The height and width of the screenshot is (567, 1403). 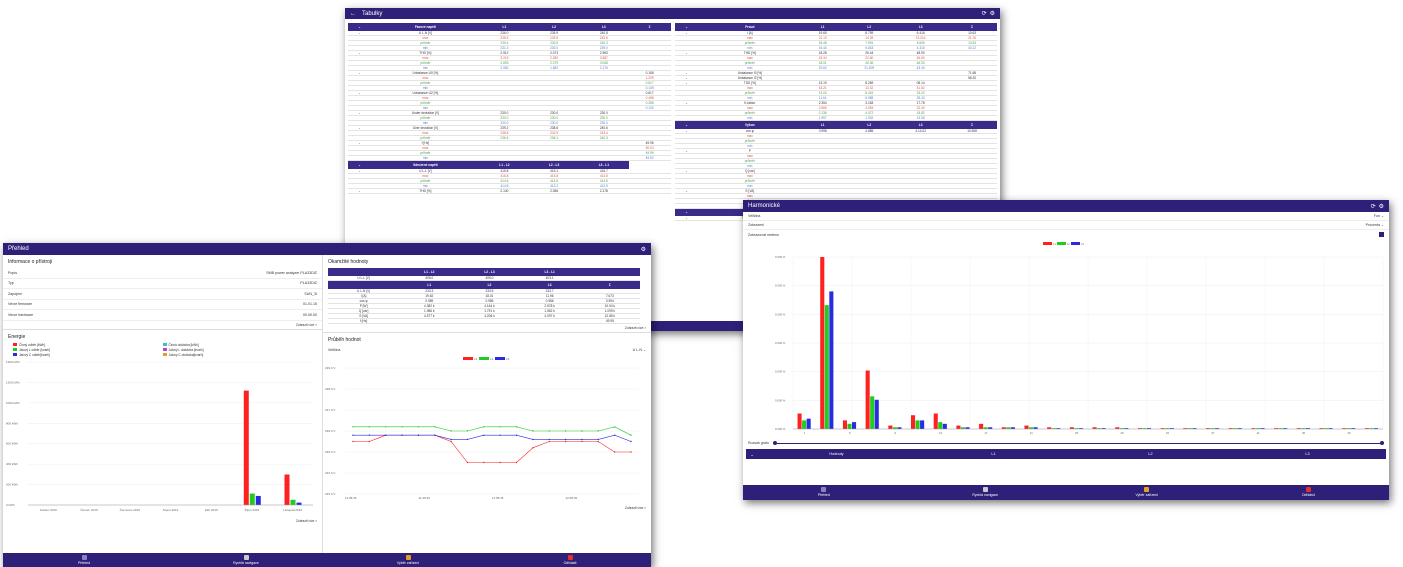 I want to click on table-cell: THD [%], so click(x=425, y=191).